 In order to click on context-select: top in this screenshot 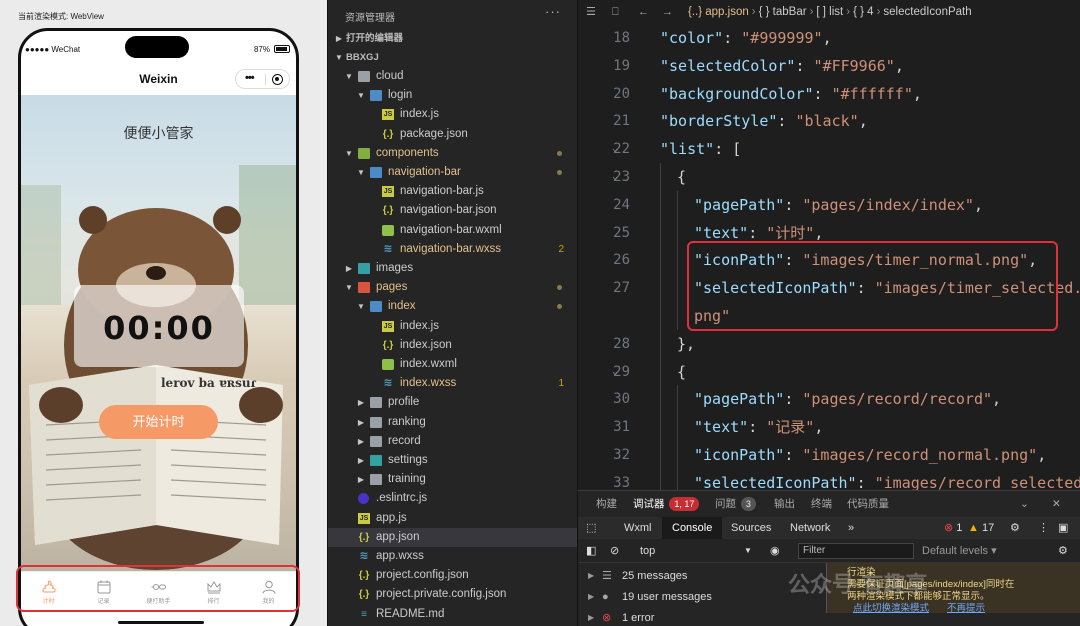, I will do `click(647, 551)`.